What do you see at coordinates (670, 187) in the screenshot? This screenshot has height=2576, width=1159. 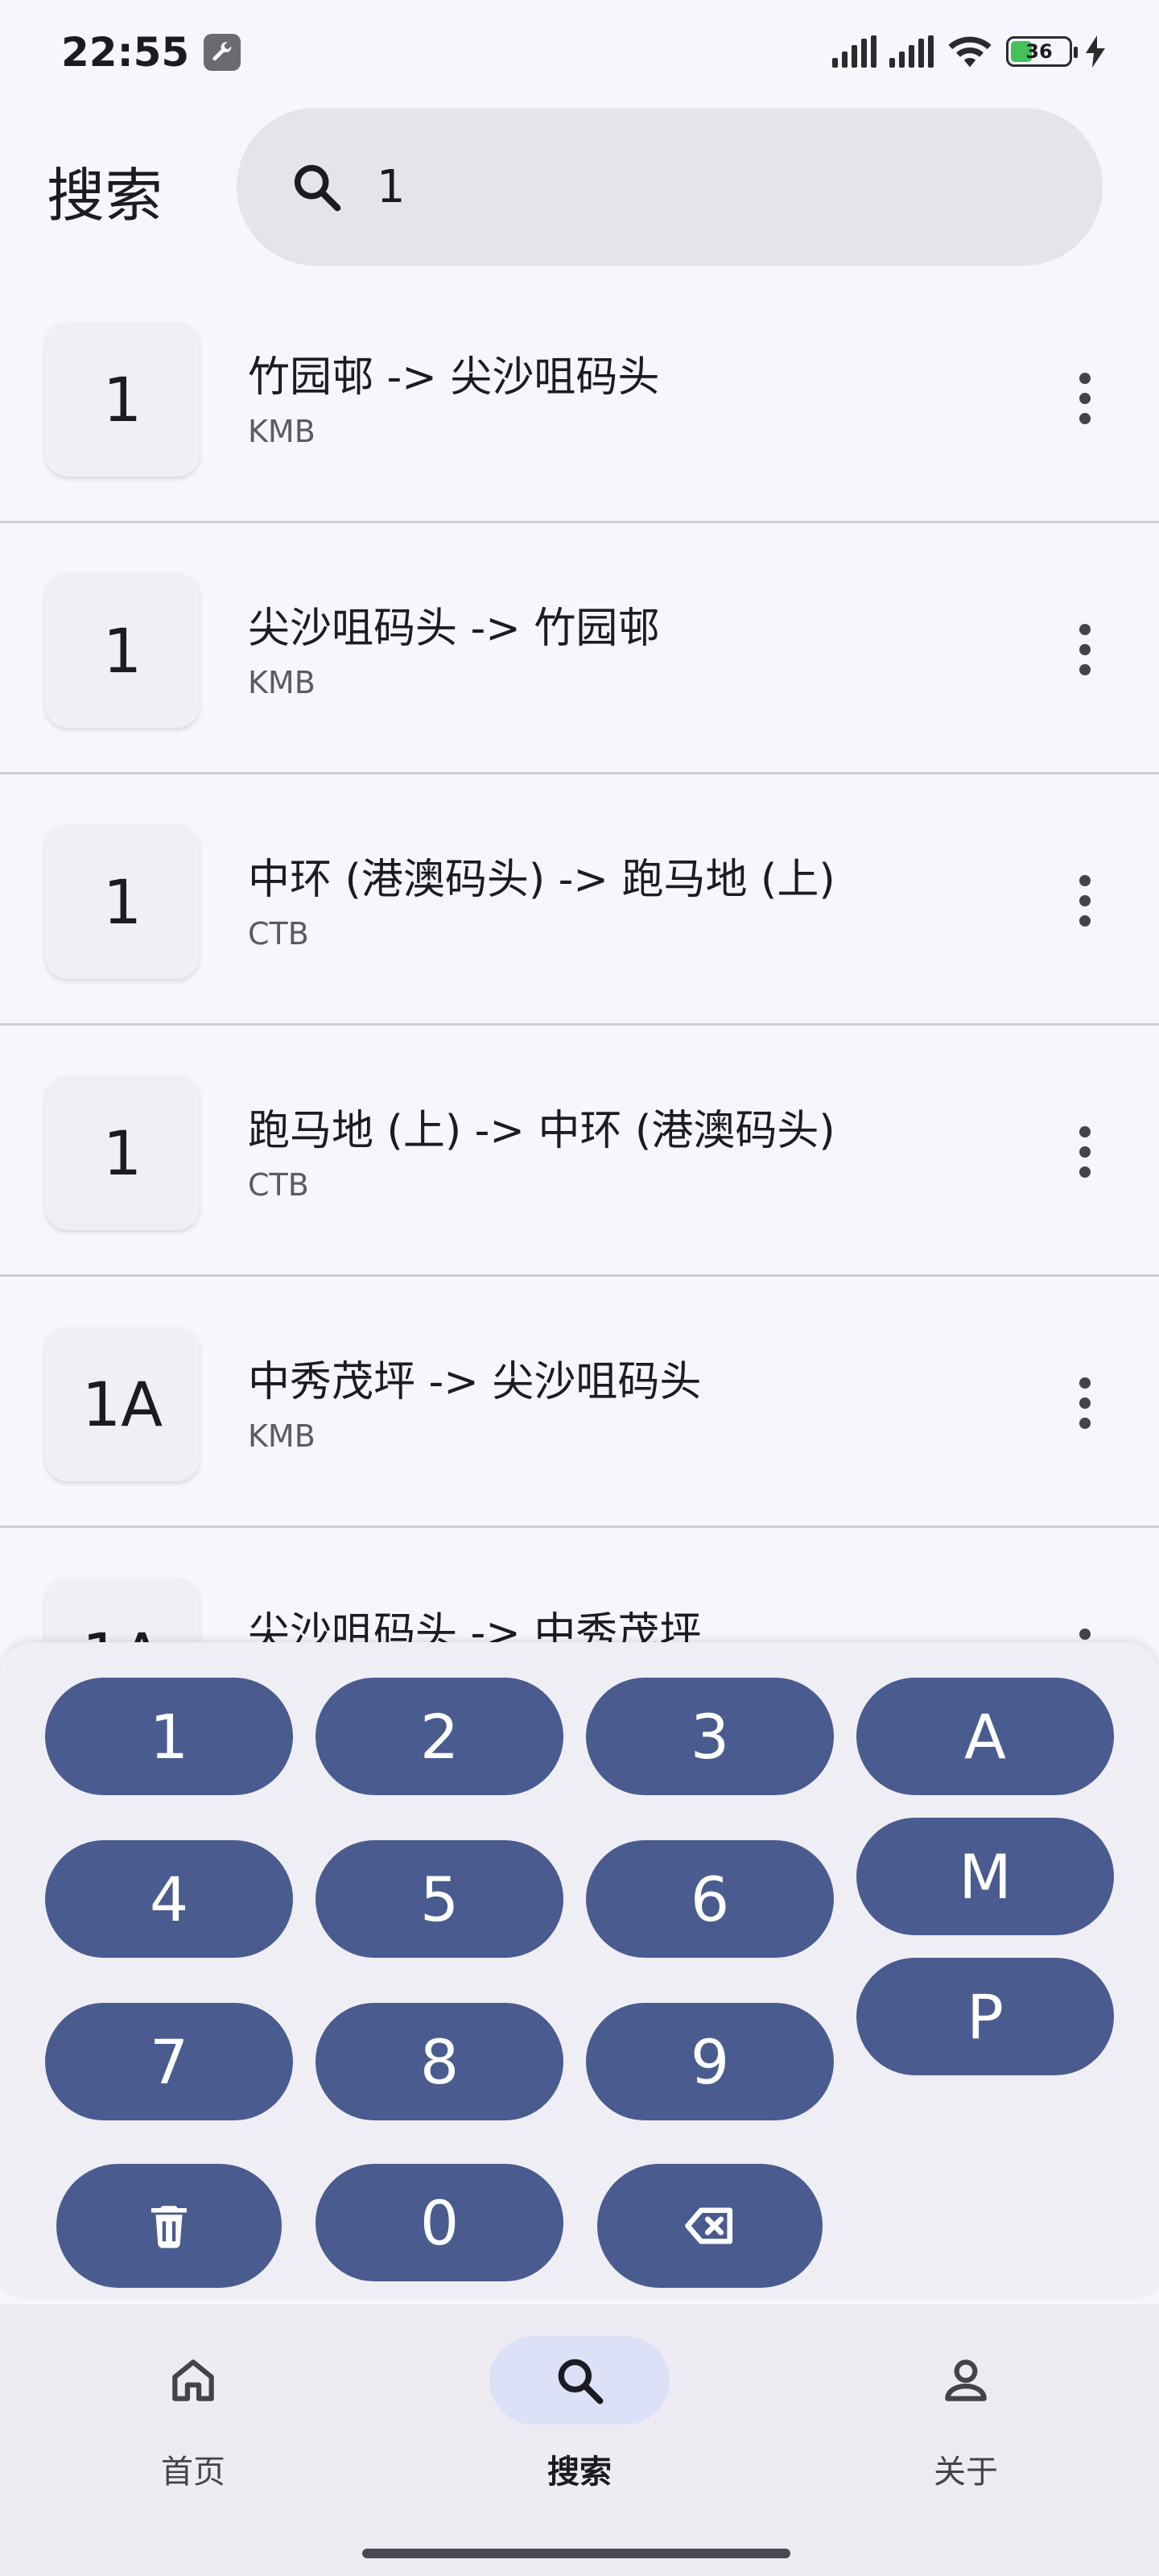 I see `search-input: 1` at bounding box center [670, 187].